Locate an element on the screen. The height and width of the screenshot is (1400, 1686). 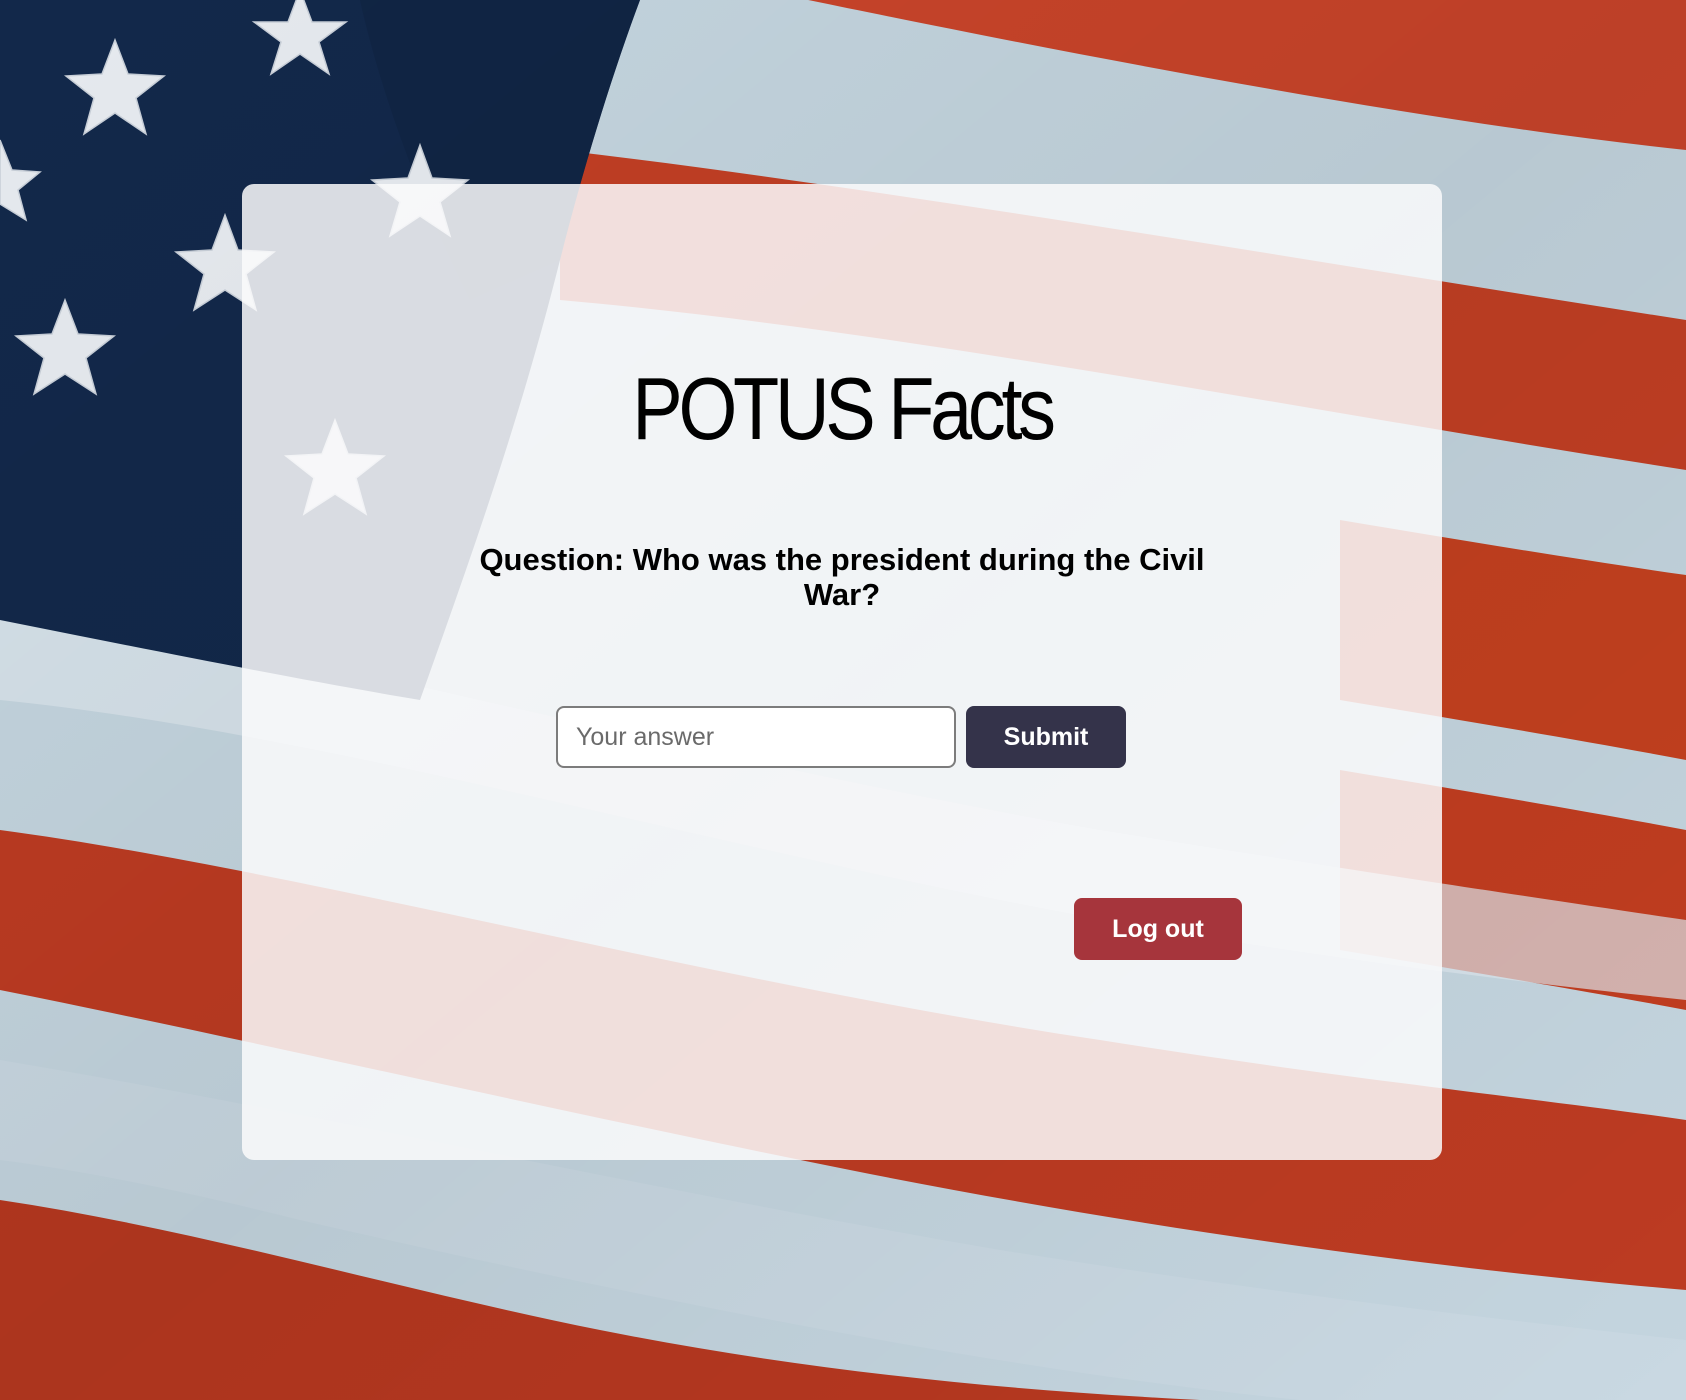
page-title: POTUS Facts is located at coordinates (844, 408).